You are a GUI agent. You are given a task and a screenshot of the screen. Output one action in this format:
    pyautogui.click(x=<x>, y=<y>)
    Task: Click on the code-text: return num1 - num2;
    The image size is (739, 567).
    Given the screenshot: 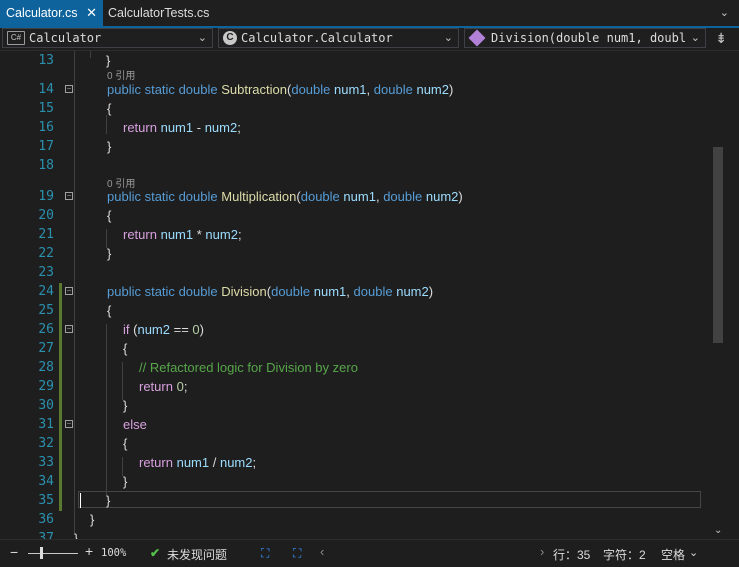 What is the action you would take?
    pyautogui.click(x=182, y=127)
    